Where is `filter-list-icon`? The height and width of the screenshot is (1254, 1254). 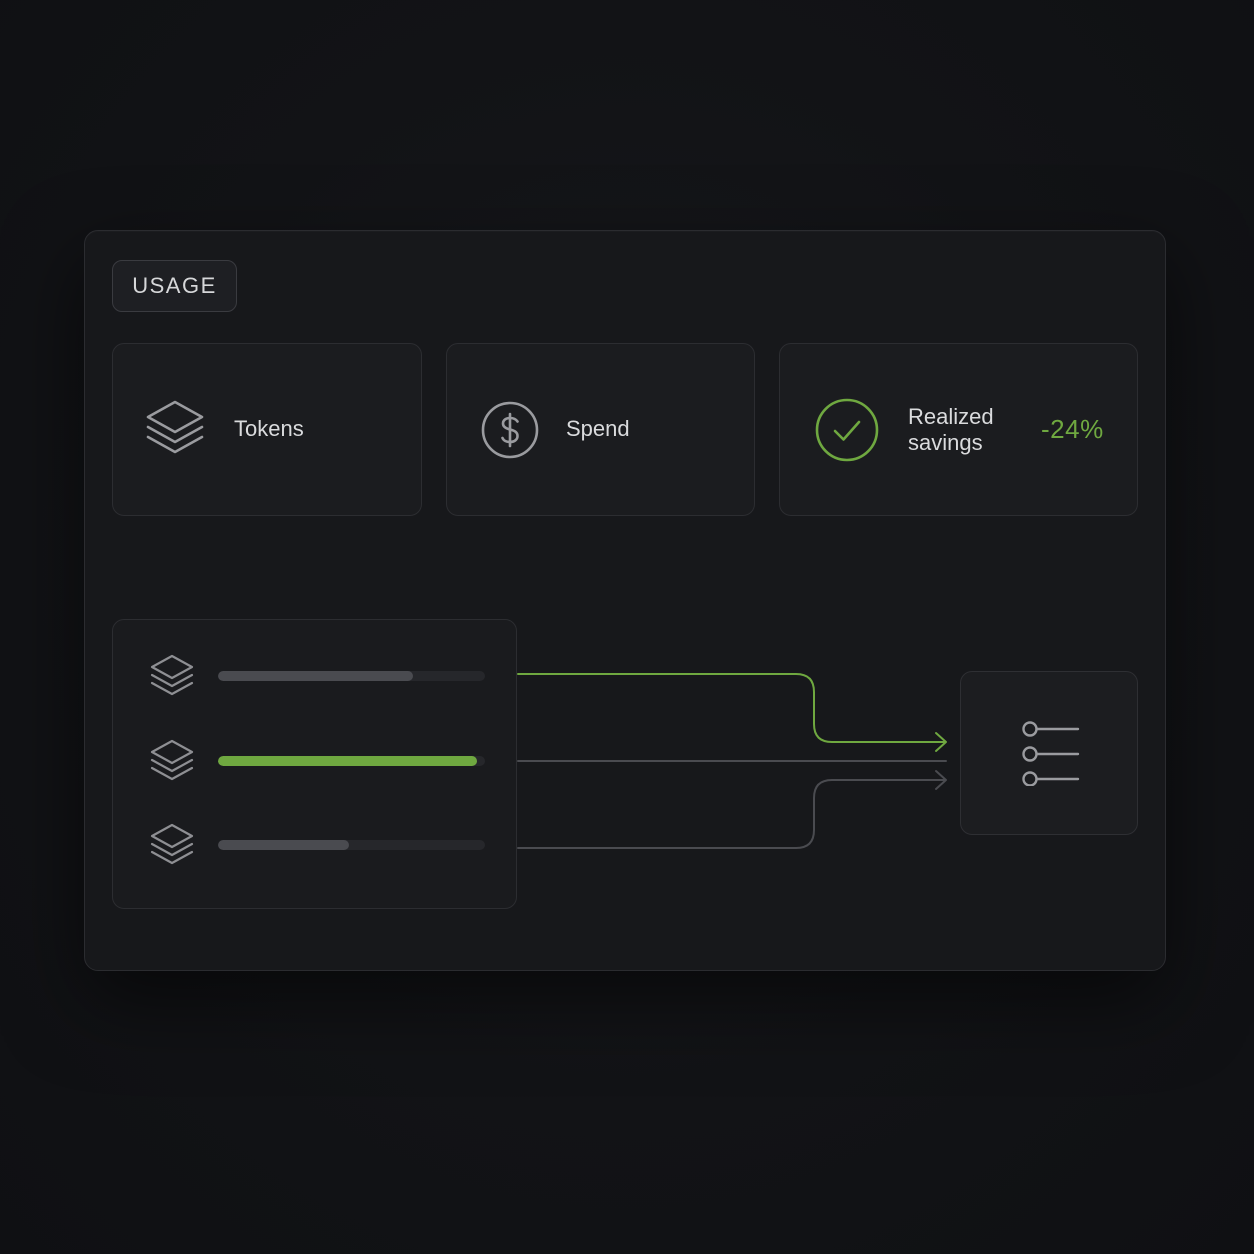 filter-list-icon is located at coordinates (1051, 753).